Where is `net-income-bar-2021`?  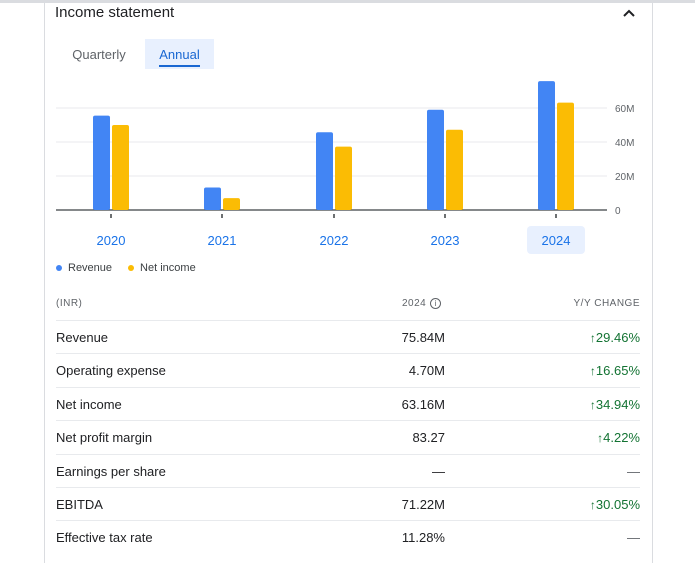
net-income-bar-2021 is located at coordinates (231, 204).